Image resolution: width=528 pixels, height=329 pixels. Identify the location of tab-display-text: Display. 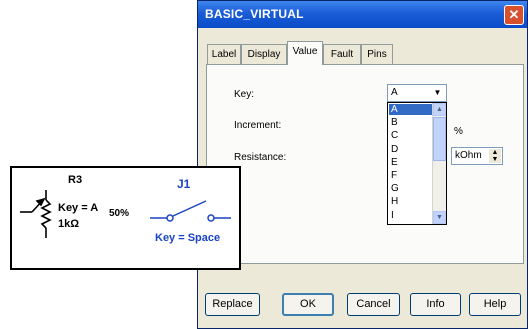
(264, 54).